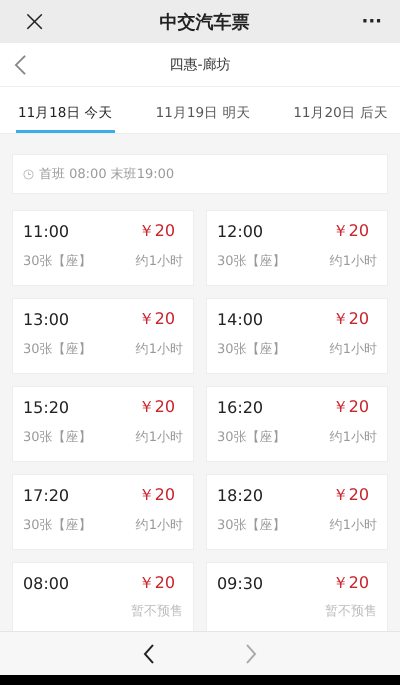  I want to click on departure-time: 16:20, so click(240, 407).